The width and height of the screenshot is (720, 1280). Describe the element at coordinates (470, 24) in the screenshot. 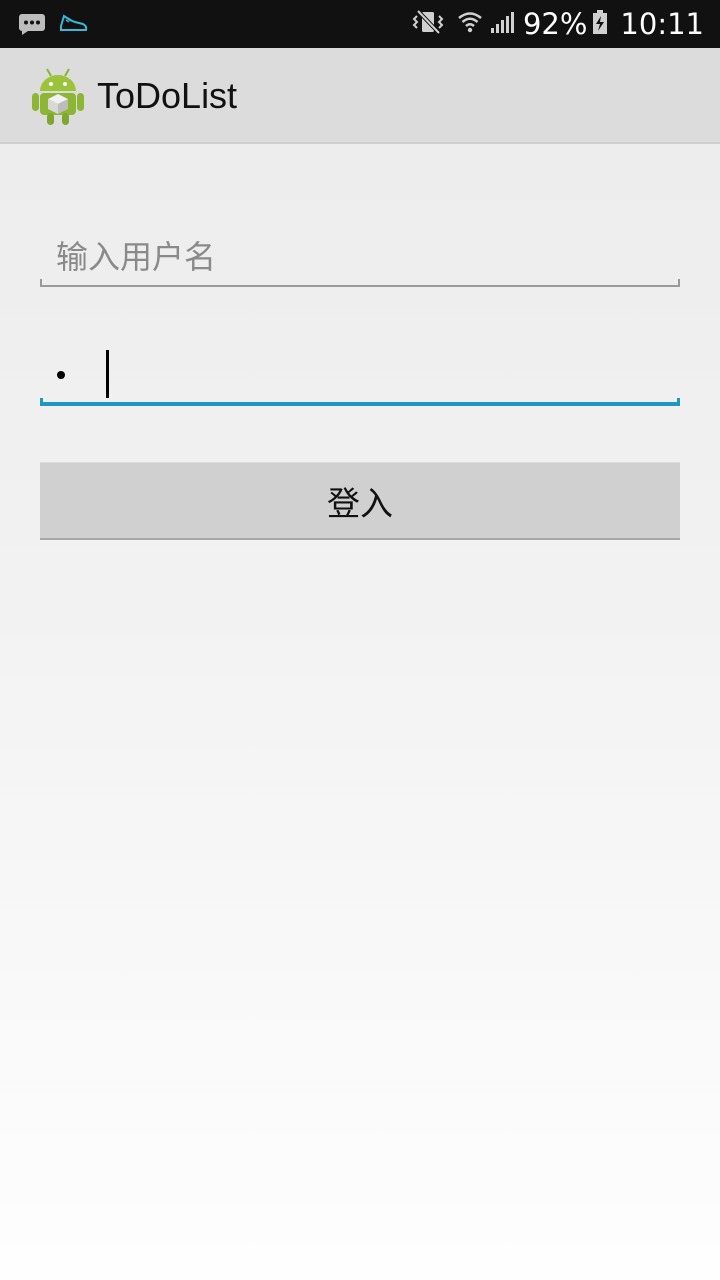

I see `wifi-icon` at that location.